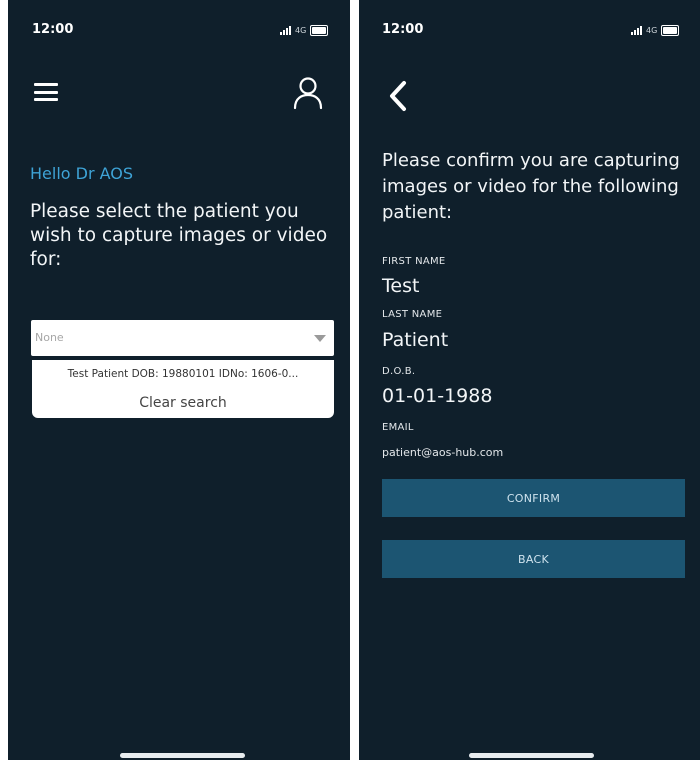  What do you see at coordinates (398, 98) in the screenshot?
I see `chevron-left-icon` at bounding box center [398, 98].